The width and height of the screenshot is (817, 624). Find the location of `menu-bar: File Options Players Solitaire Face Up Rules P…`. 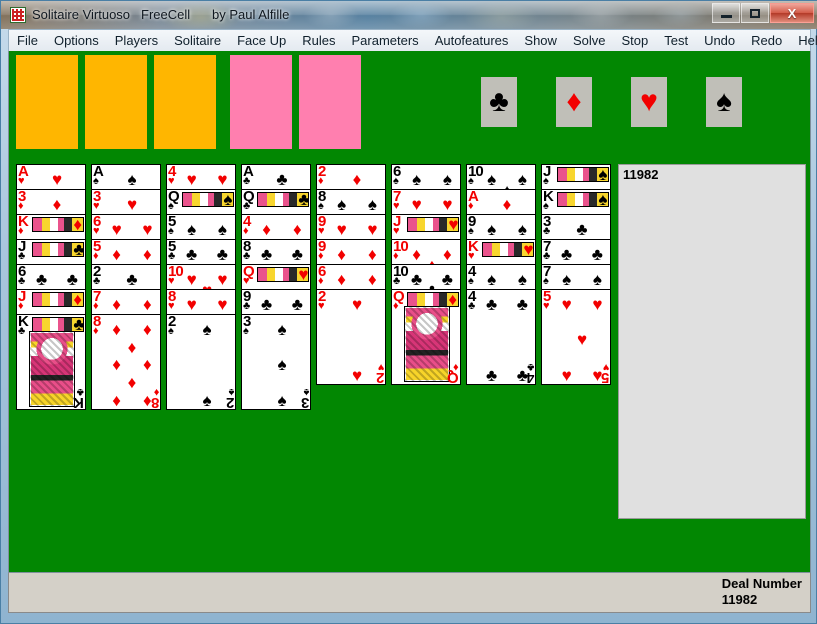

menu-bar: File Options Players Solitaire Face Up Rules P… is located at coordinates (412, 40).